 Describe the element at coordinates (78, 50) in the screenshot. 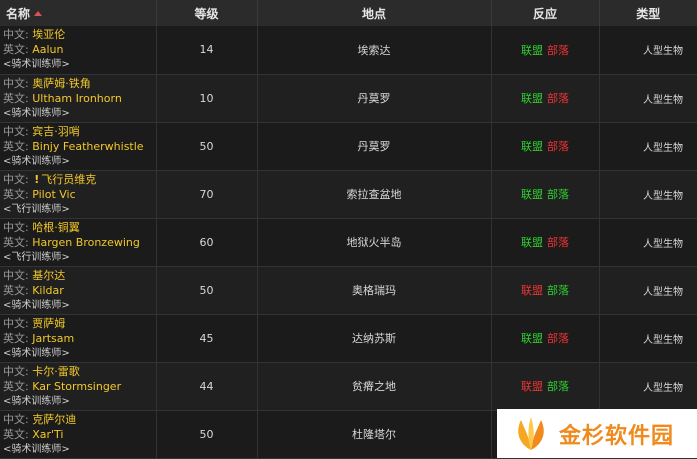

I see `name-cell: 中文: 埃亚伦 英文: Aalun <骑术训练师>` at that location.